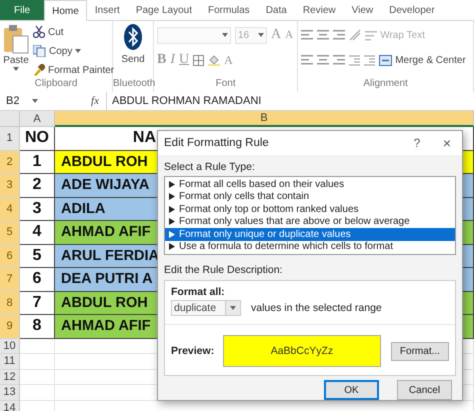  Describe the element at coordinates (10, 186) in the screenshot. I see `row-header: 3` at that location.